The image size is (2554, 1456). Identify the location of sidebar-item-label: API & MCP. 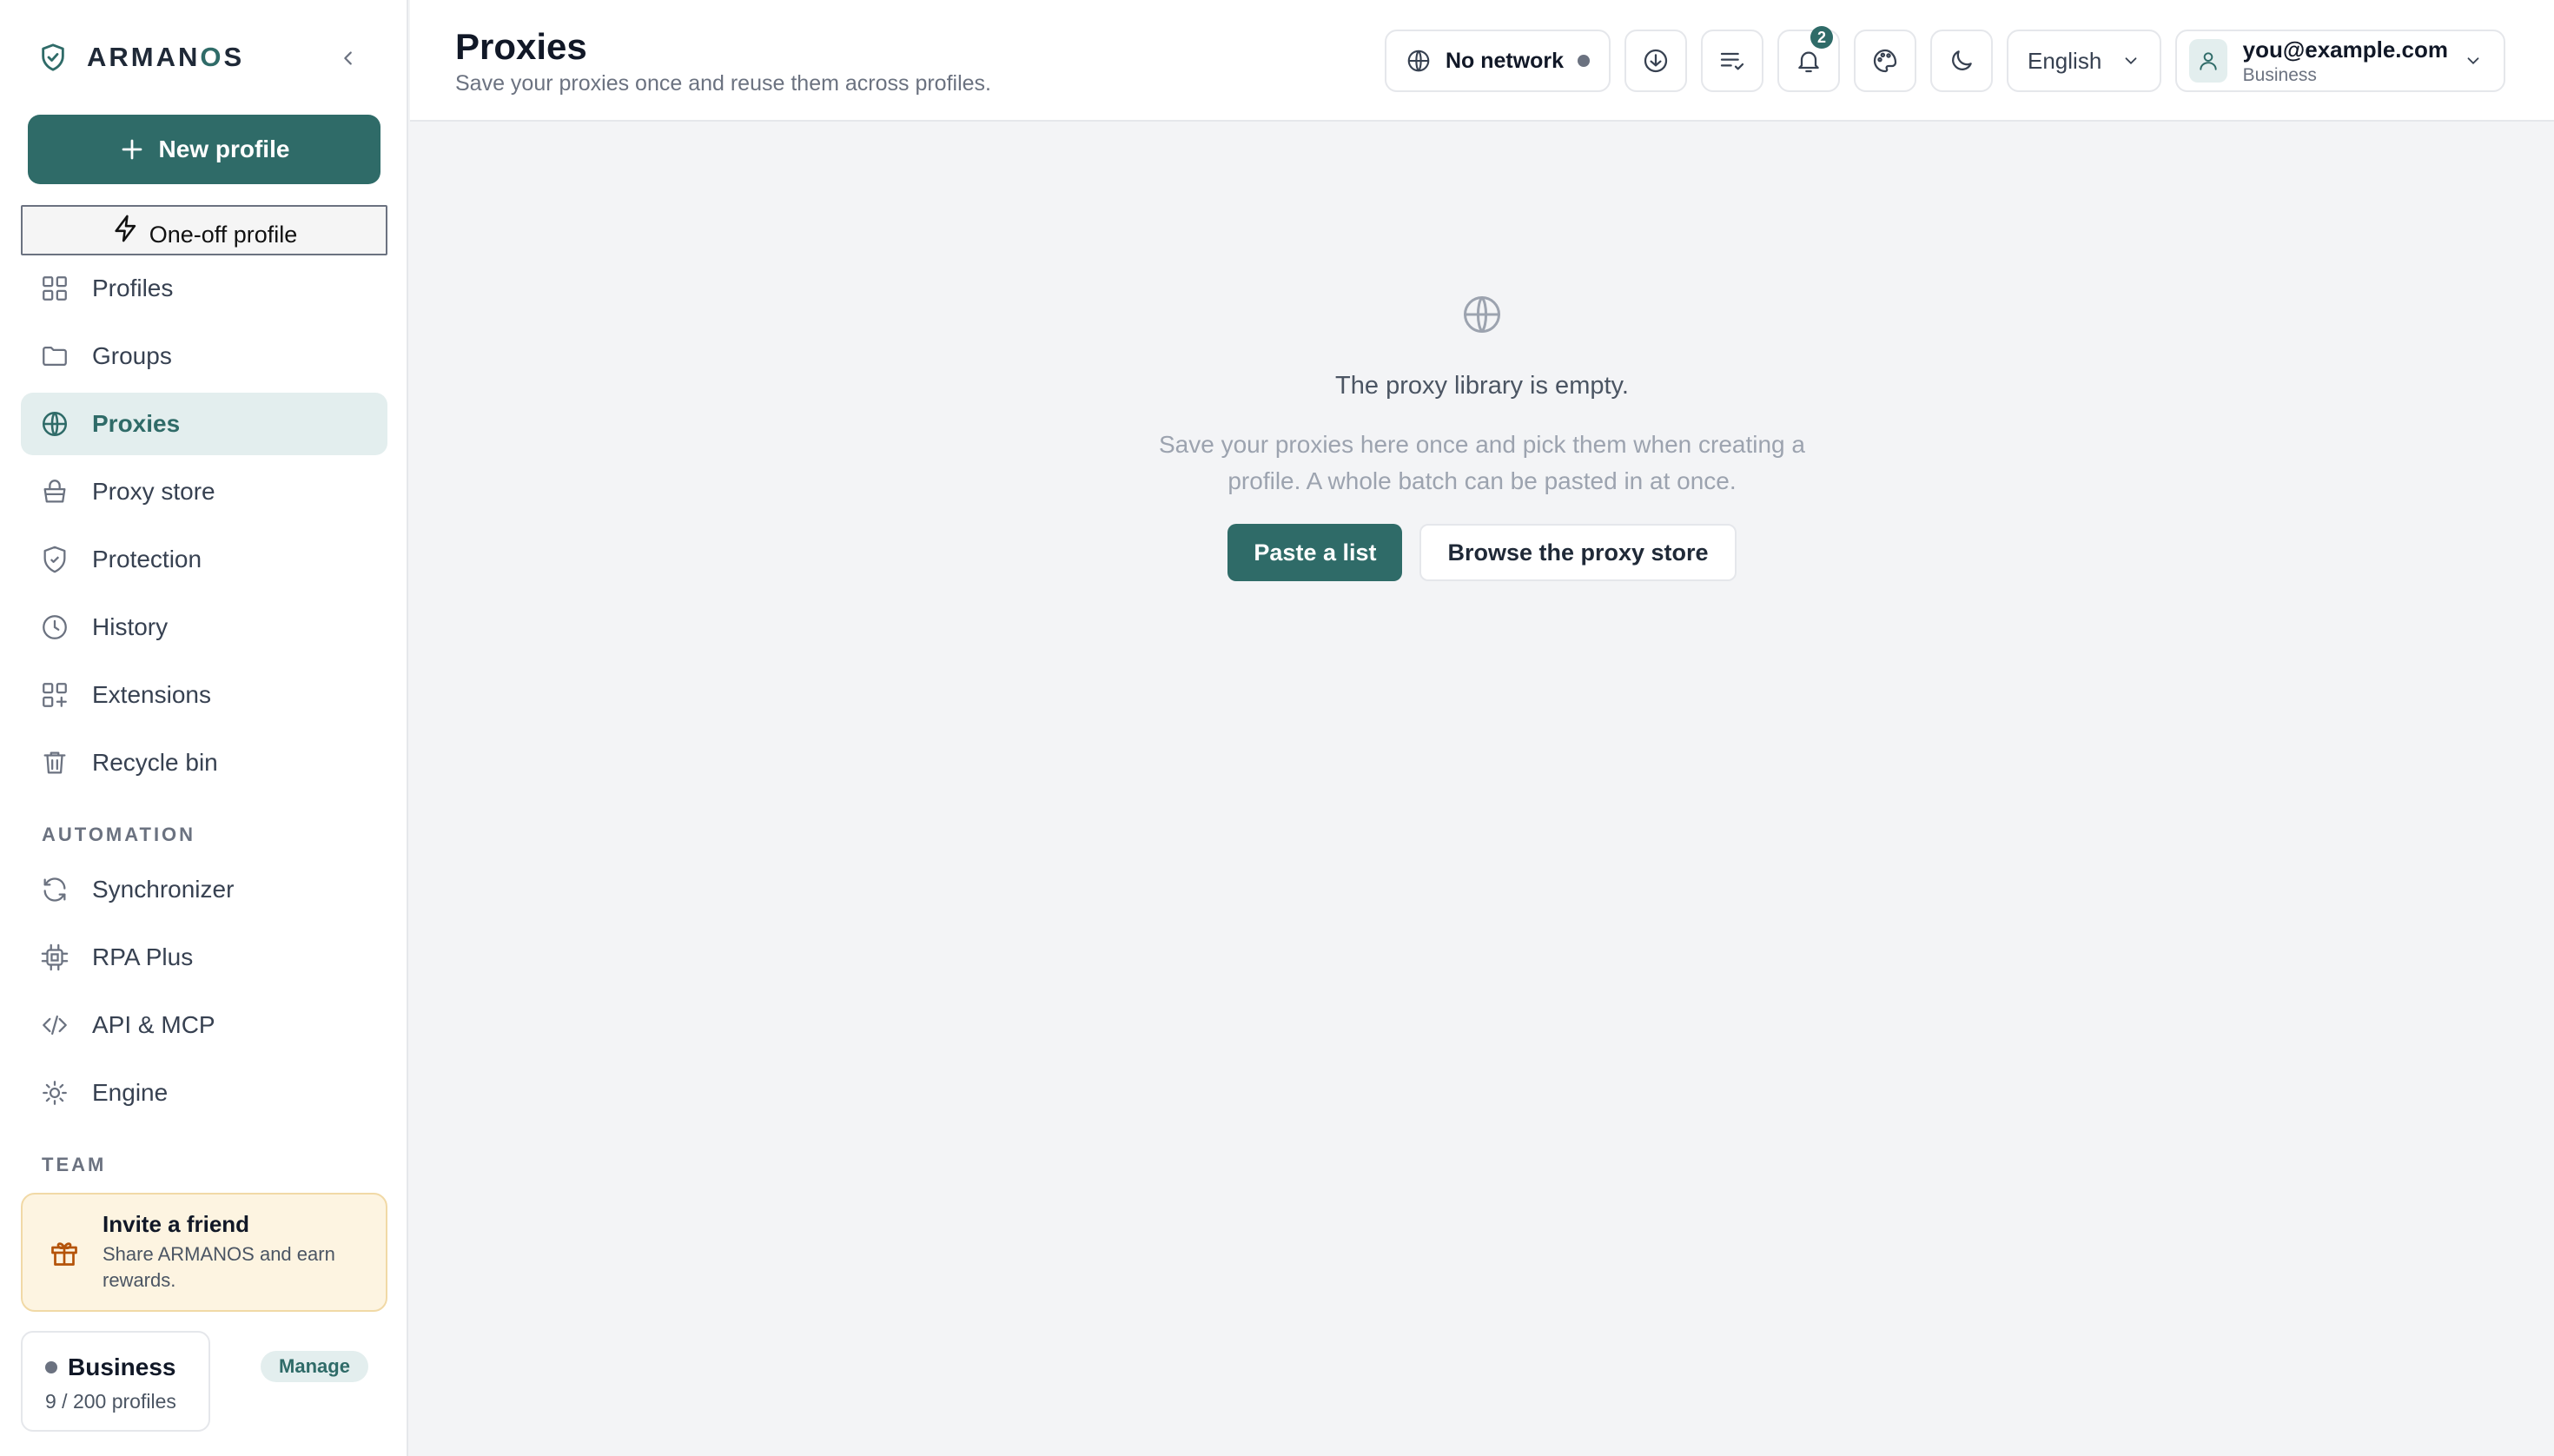
(153, 1024).